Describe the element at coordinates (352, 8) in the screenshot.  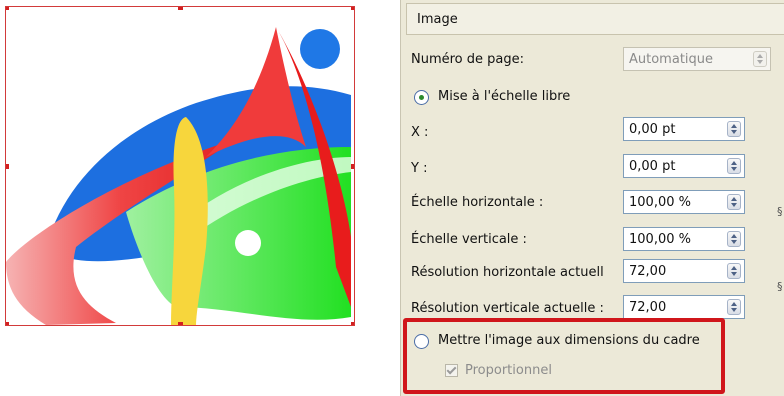
I see `resize-handle-top-right` at that location.